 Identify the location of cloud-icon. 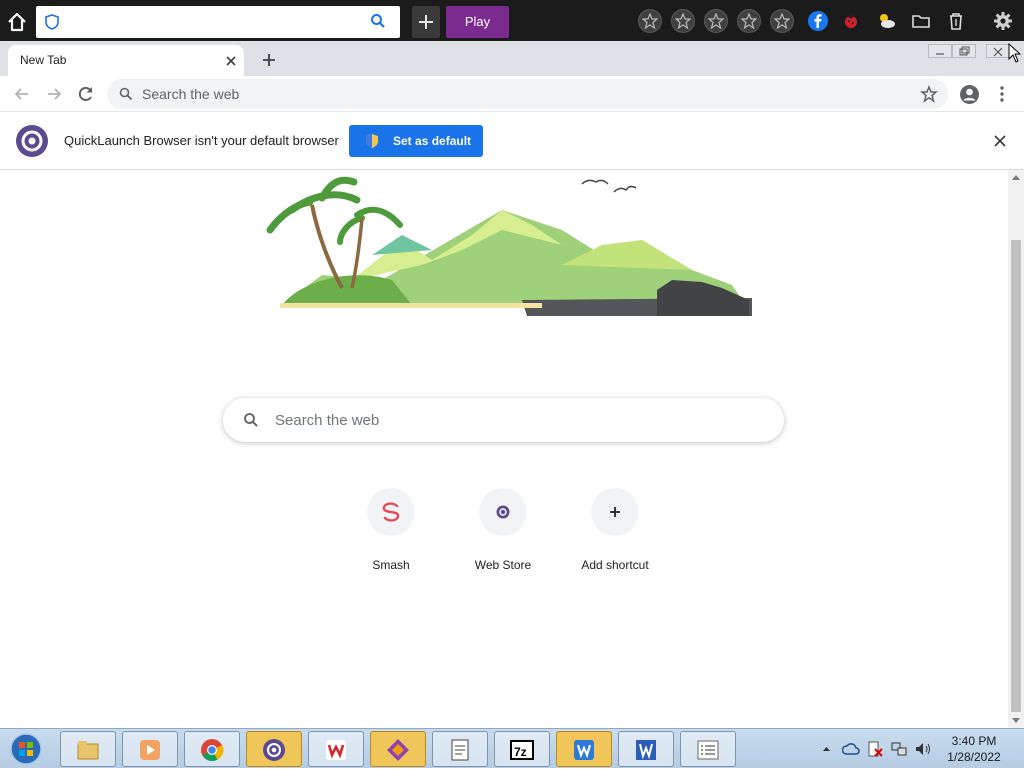
(851, 749).